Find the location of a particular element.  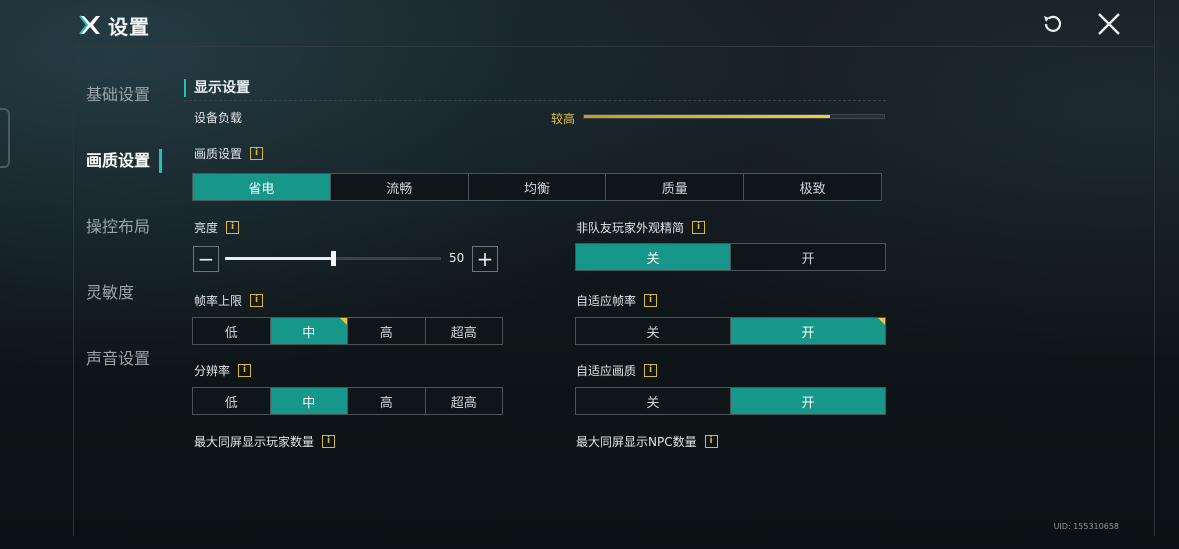

section-divider is located at coordinates (535, 100).